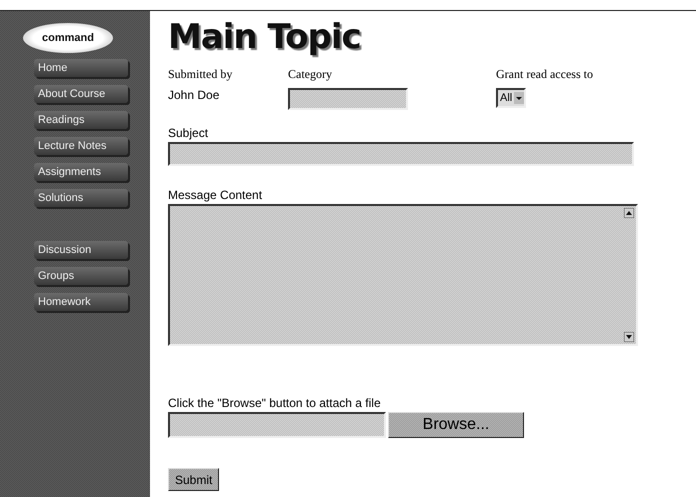 This screenshot has height=497, width=696. I want to click on nav-button: Lecture Notes, so click(81, 146).